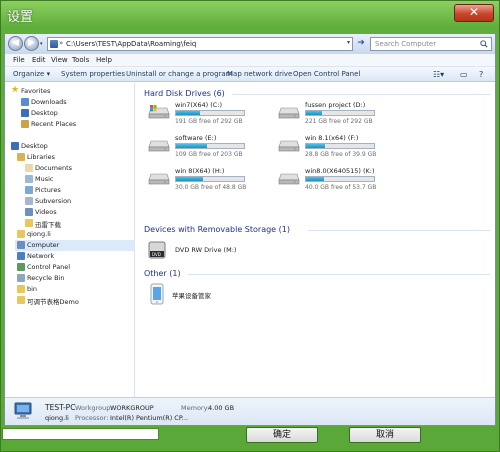 Image resolution: width=500 pixels, height=452 pixels. I want to click on drive-tile: fussen project (D:) 221 GB free of 292 GB, so click(343, 114).